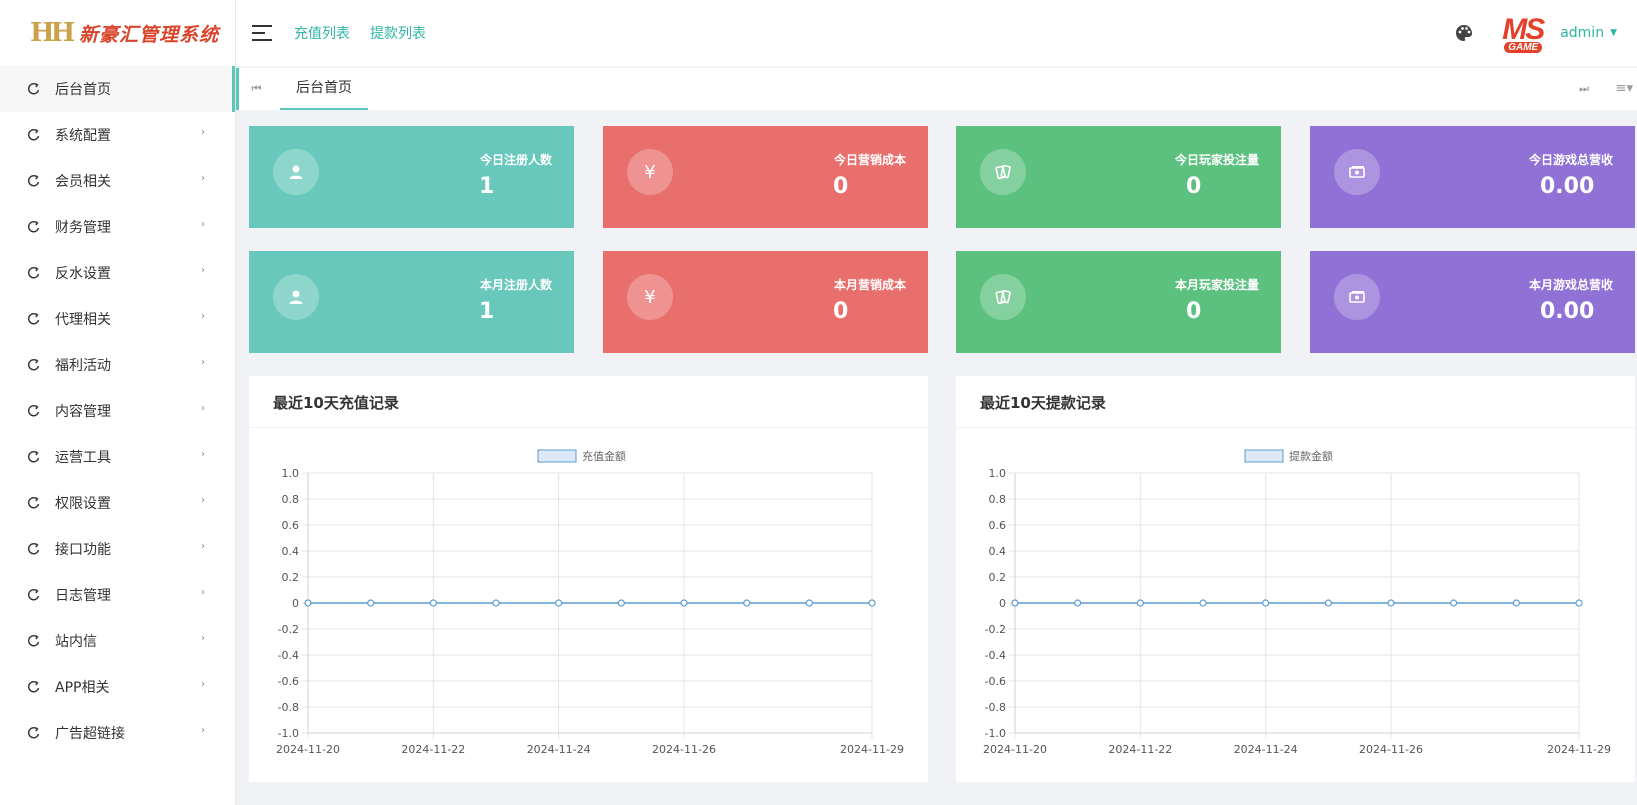 Image resolution: width=1637 pixels, height=805 pixels. What do you see at coordinates (288, 629) in the screenshot?
I see `y-tick-label: -0.2` at bounding box center [288, 629].